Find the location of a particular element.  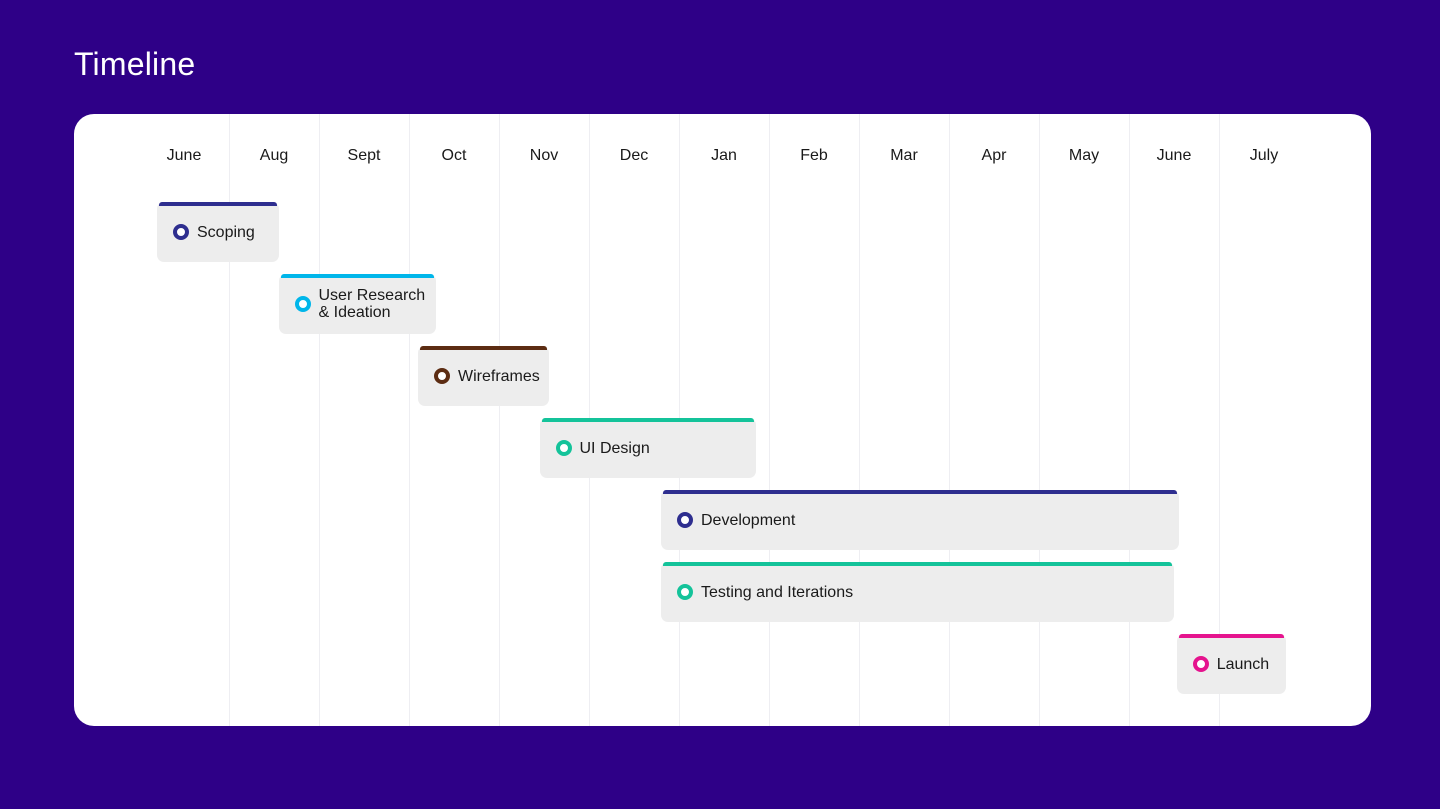

task-label: User Research & Ideation is located at coordinates (372, 304).